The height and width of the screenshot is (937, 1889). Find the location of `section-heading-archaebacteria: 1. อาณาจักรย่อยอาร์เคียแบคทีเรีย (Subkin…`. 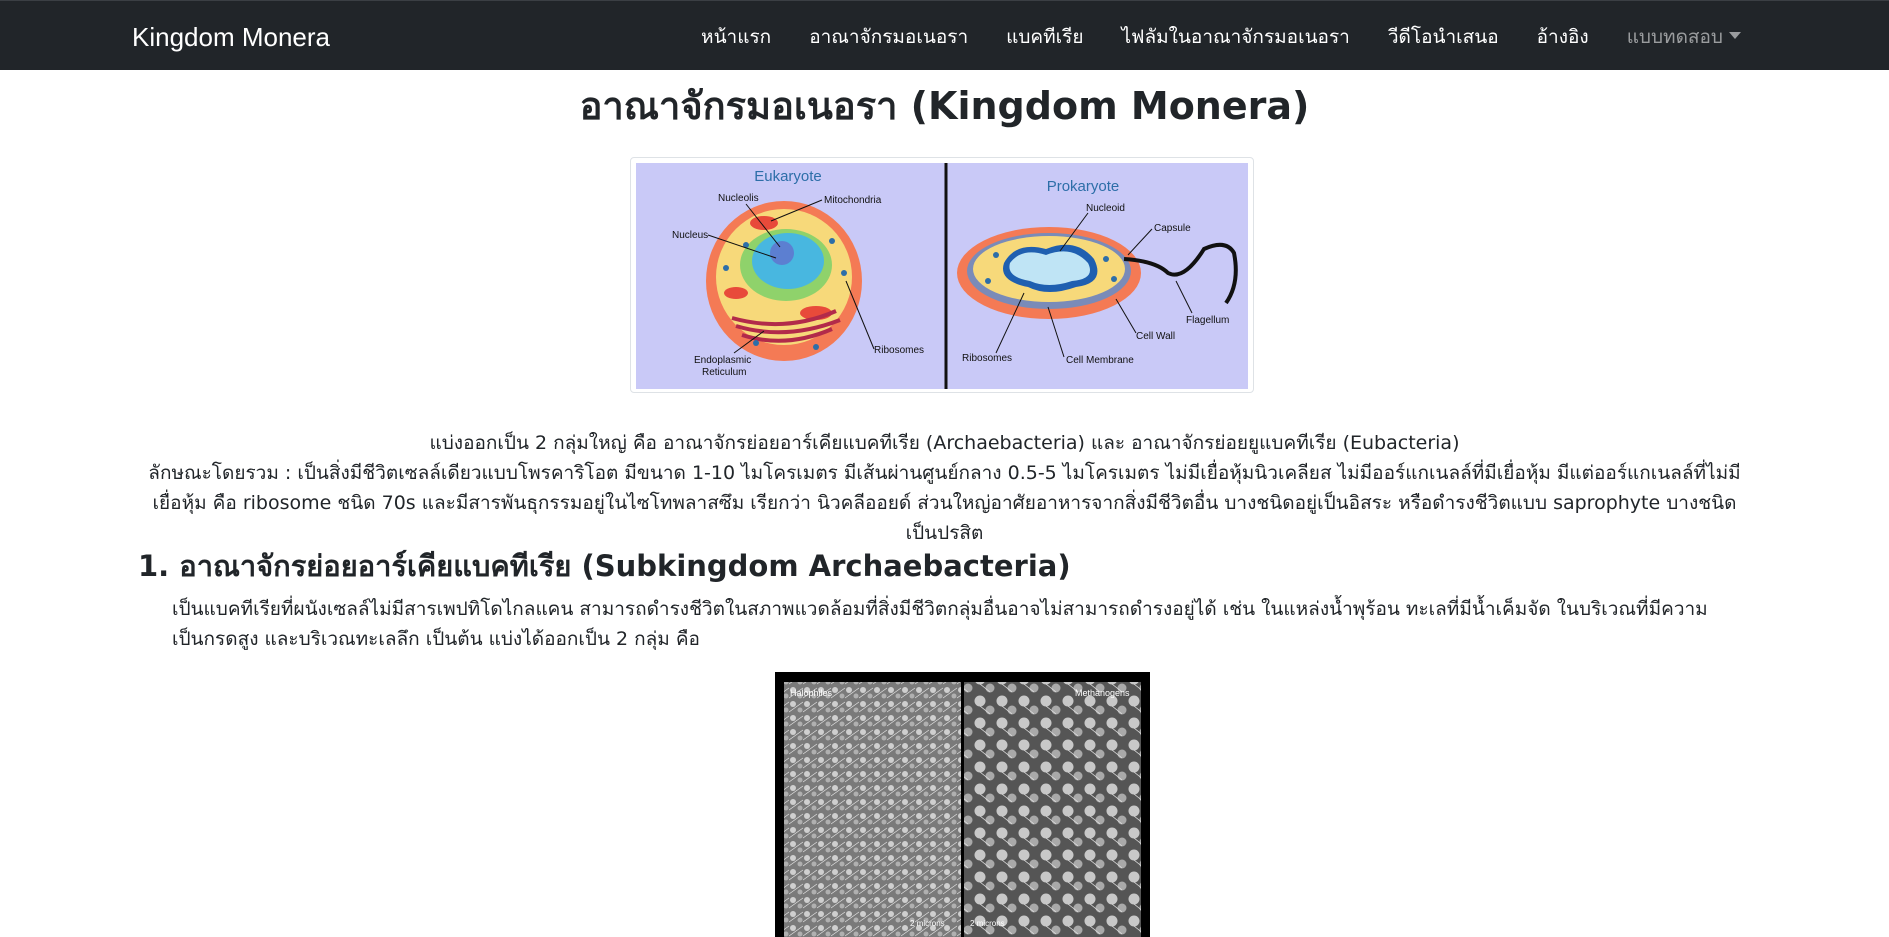

section-heading-archaebacteria: 1. อาณาจักรย่อยอาร์เคียแบคทีเรีย (Subkin… is located at coordinates (604, 566).